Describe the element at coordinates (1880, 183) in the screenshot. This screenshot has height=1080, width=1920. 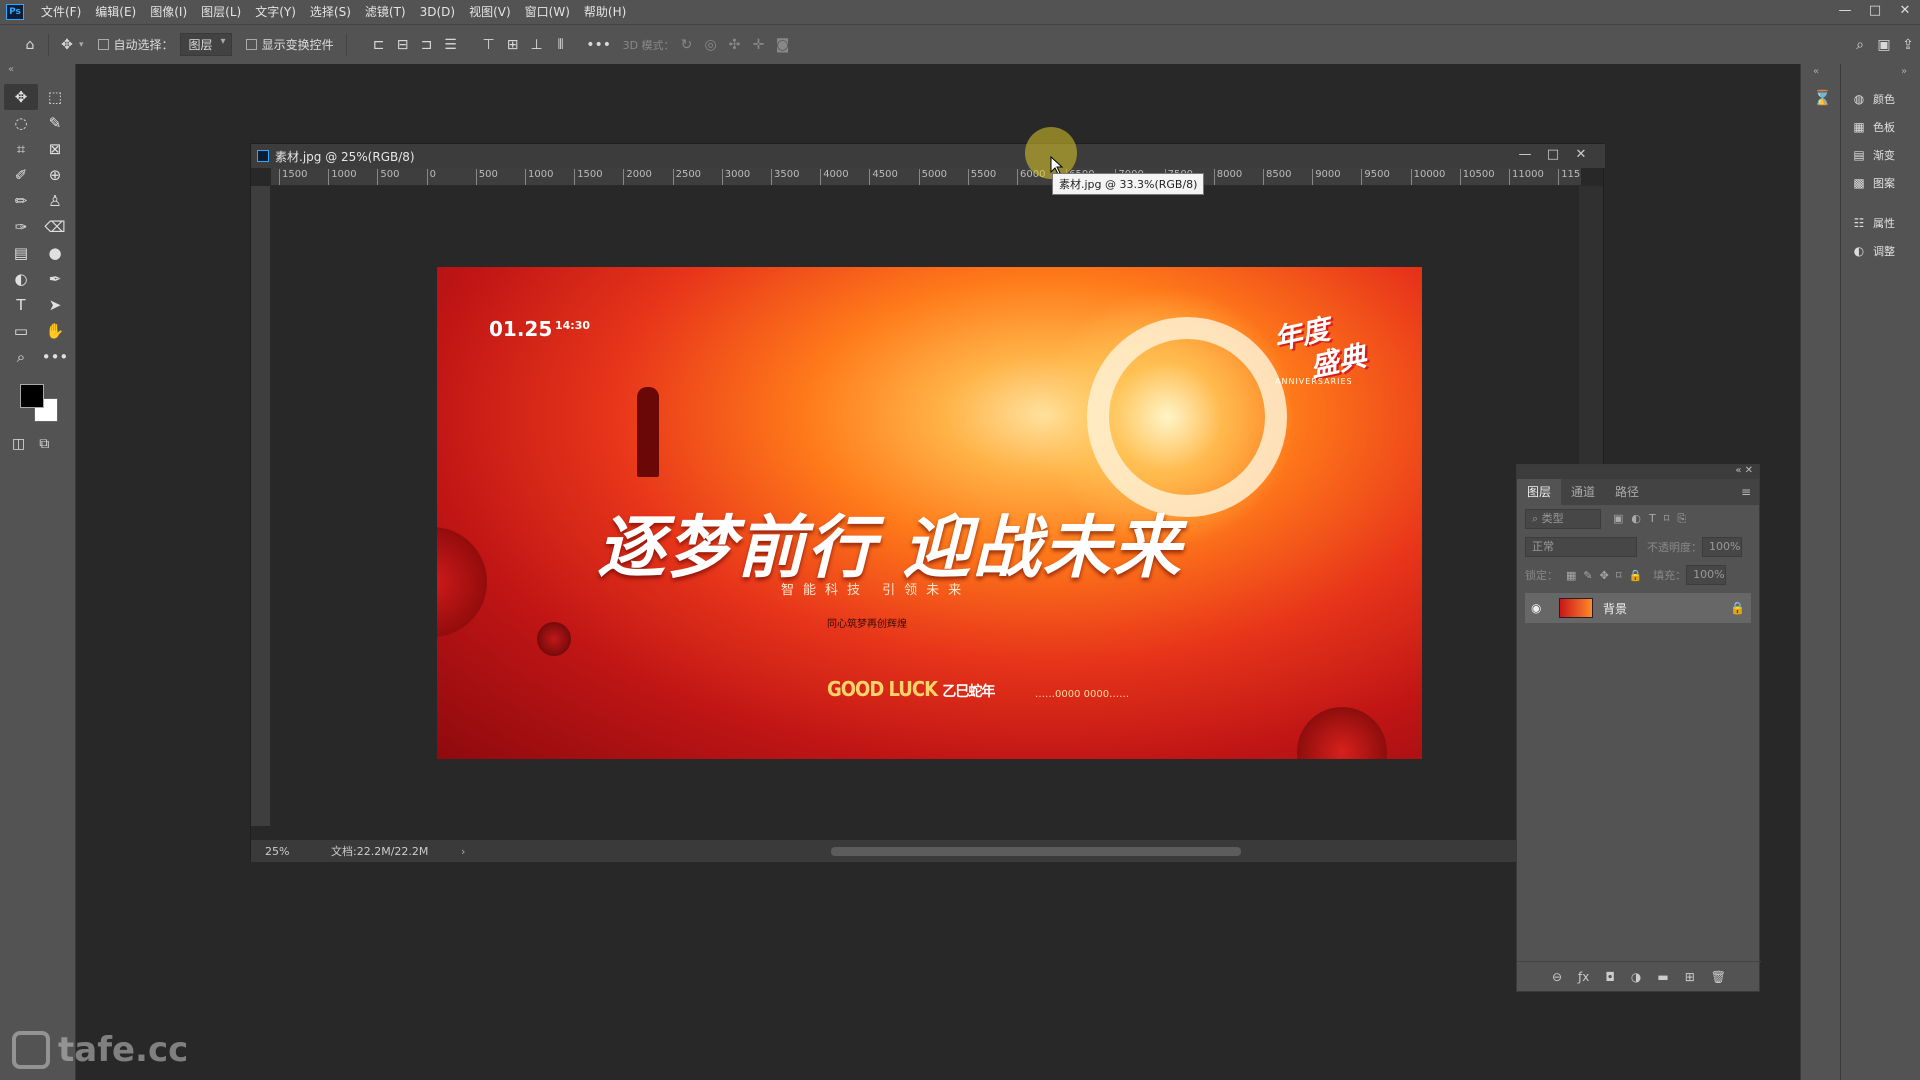
I see `panel-patterns: ▩ 图案` at that location.